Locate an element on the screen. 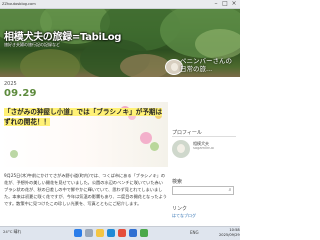 Image resolution: width=320 pixels, height=240 pixels. address-bar: ZZhoutosblog.com is located at coordinates (19, 4).